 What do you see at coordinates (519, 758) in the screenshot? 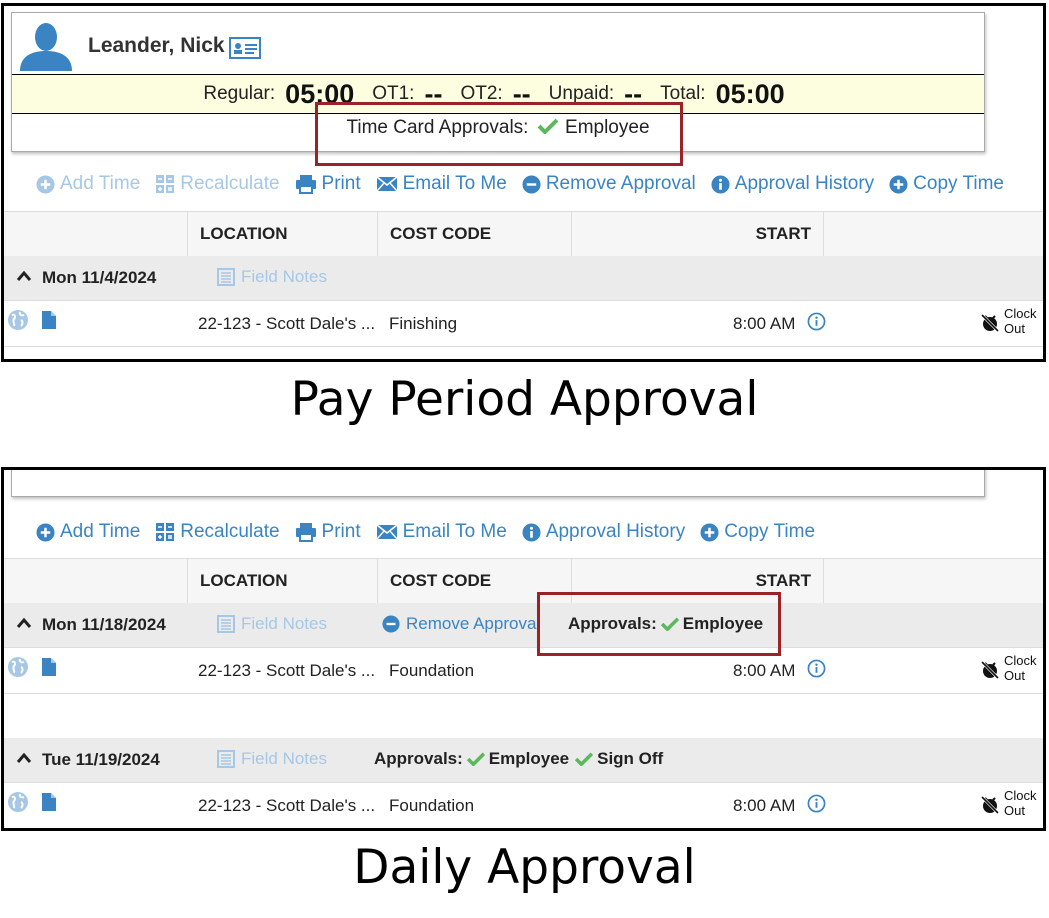
I see `day-approvals: Approvals: Employee Sign Off` at bounding box center [519, 758].